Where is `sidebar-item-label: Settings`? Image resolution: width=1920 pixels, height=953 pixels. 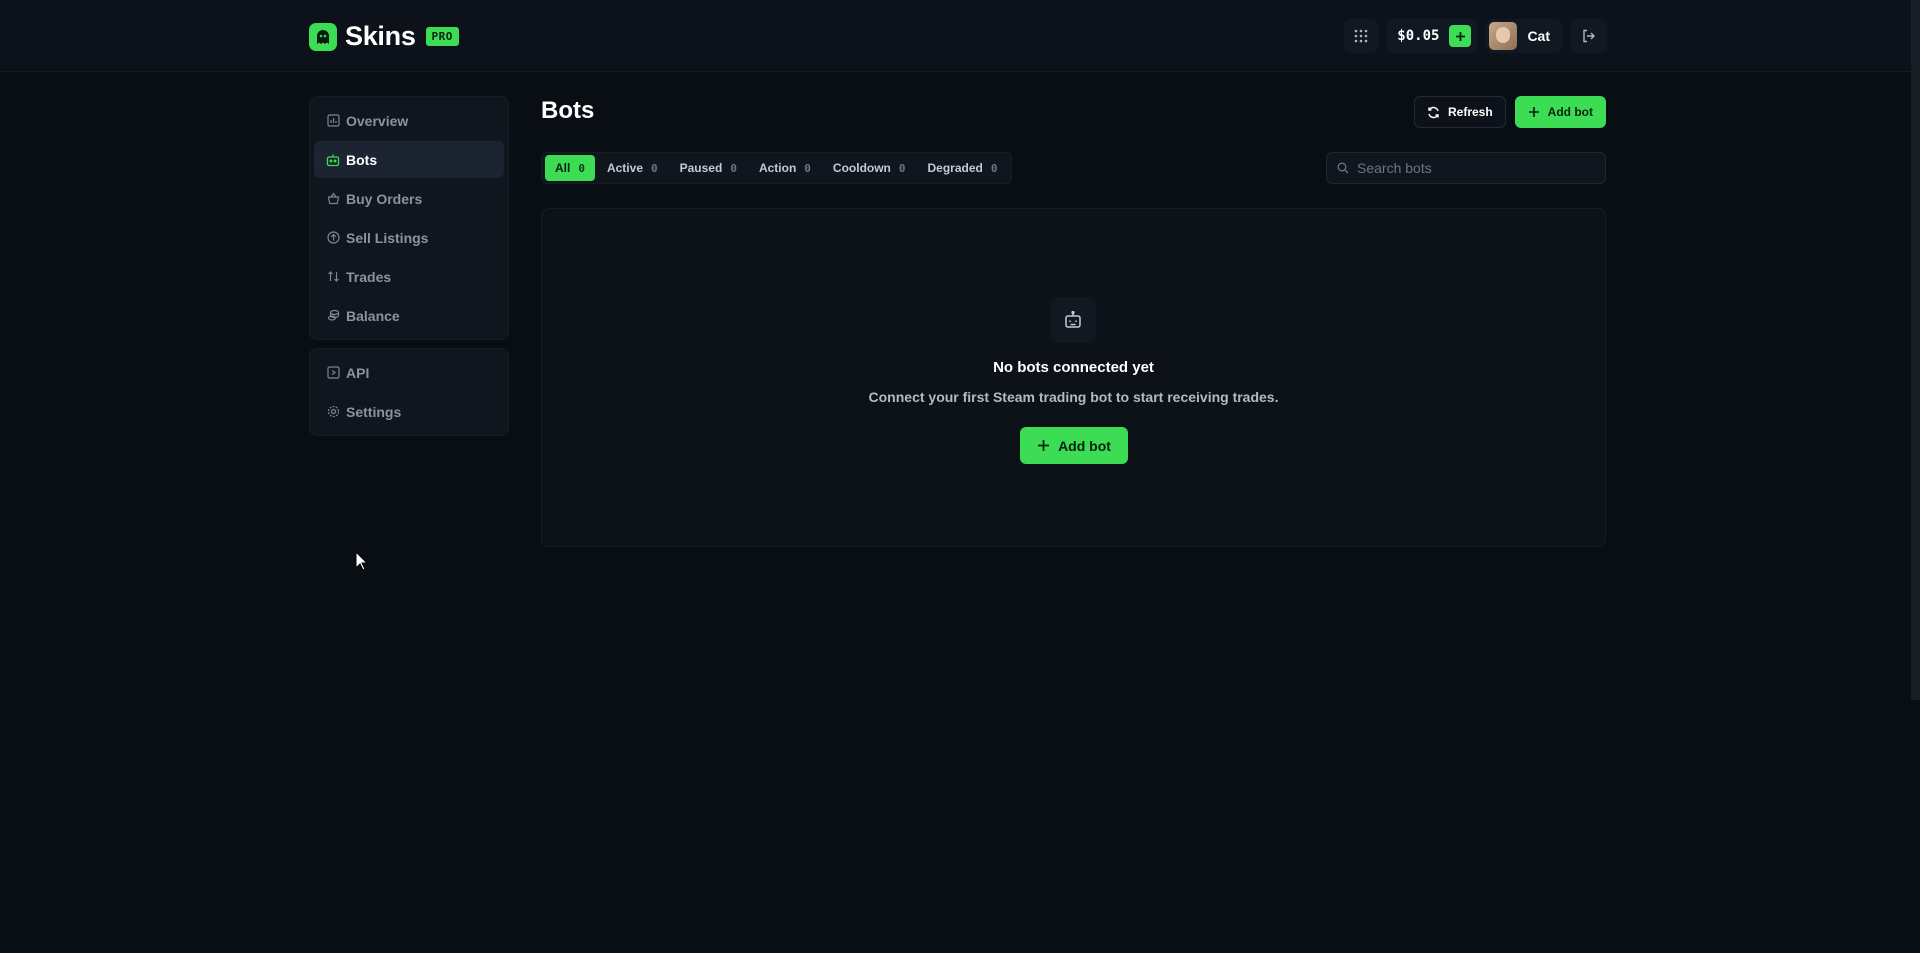 sidebar-item-label: Settings is located at coordinates (374, 411).